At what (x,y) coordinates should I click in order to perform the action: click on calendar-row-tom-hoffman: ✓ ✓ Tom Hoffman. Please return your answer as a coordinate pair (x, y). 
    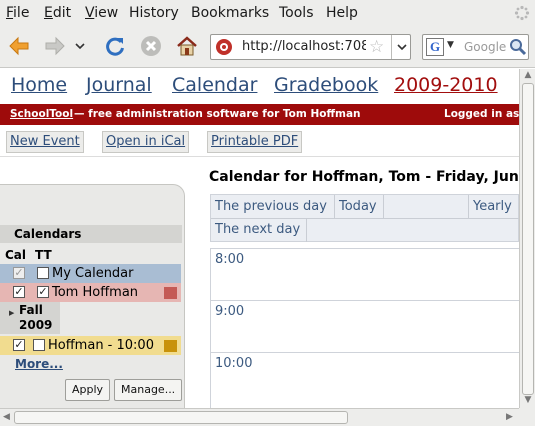
    Looking at the image, I should click on (90, 292).